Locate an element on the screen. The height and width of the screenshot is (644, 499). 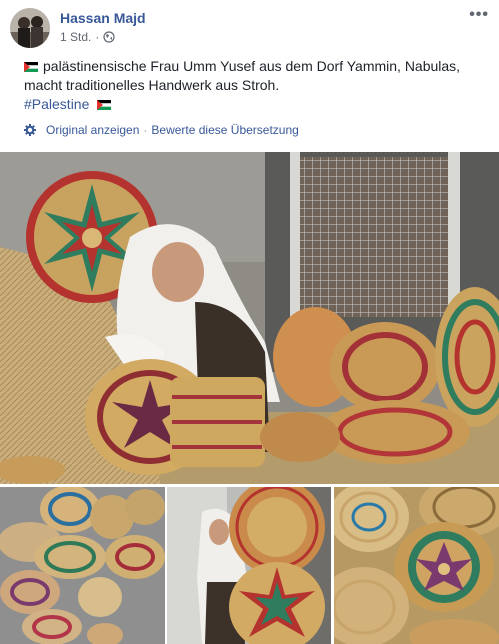
author-name: Hassan Majd is located at coordinates (103, 18).